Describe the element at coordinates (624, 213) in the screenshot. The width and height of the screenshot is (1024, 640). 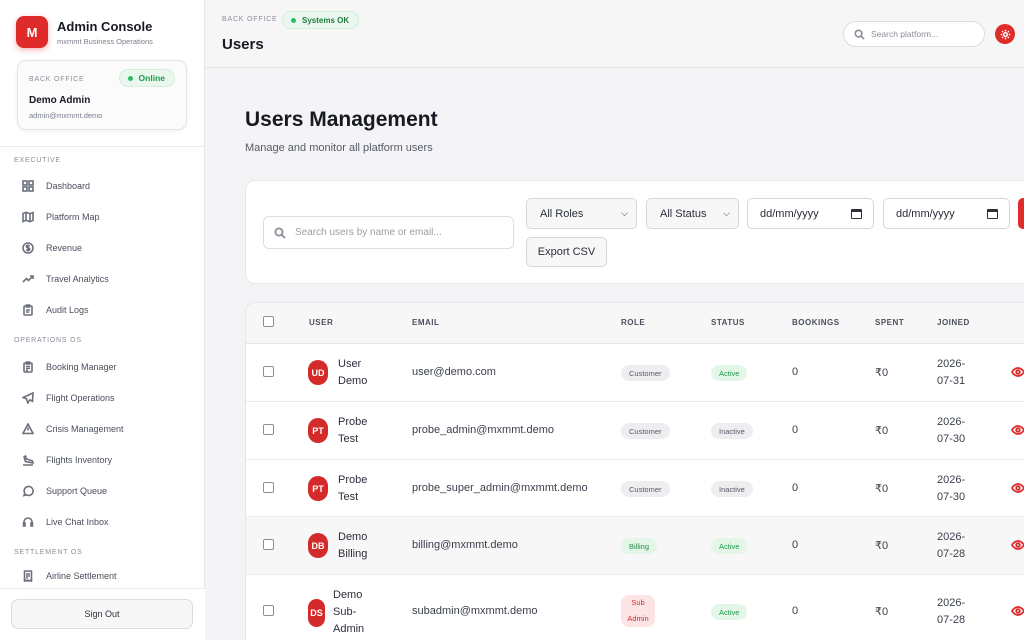
I see `chevron-down-icon: ⌵` at that location.